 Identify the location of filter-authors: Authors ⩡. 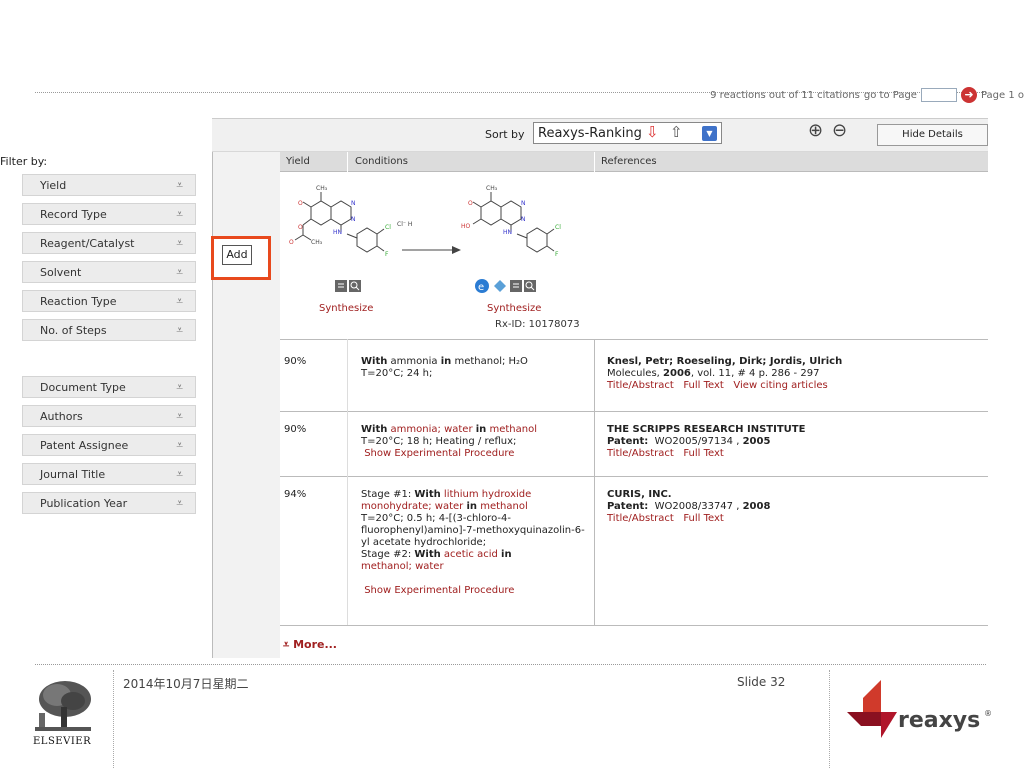
(109, 416).